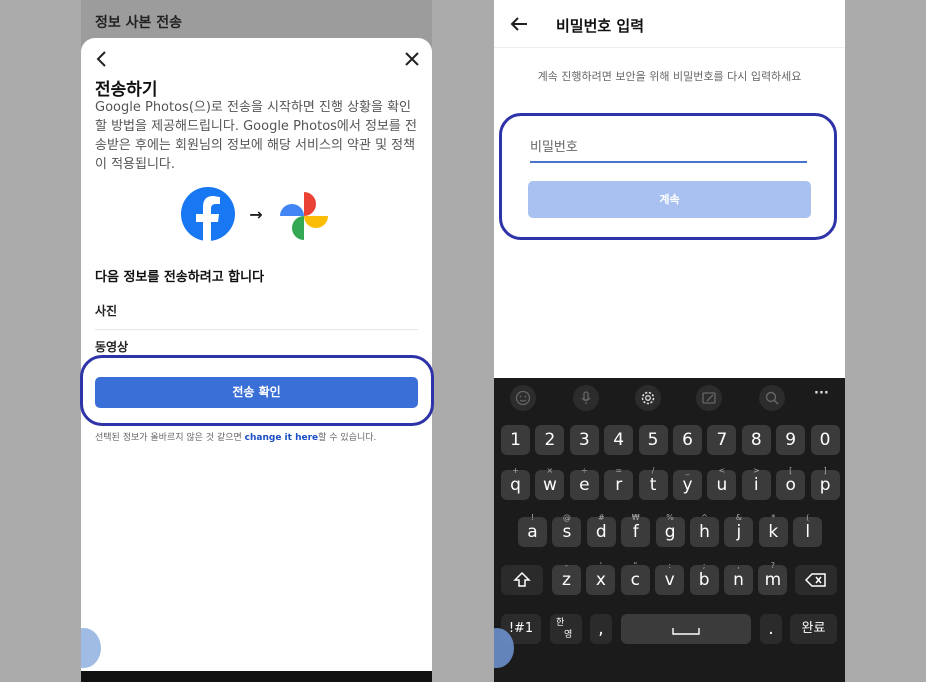  What do you see at coordinates (515, 470) in the screenshot?
I see `key-q-secondary: +` at bounding box center [515, 470].